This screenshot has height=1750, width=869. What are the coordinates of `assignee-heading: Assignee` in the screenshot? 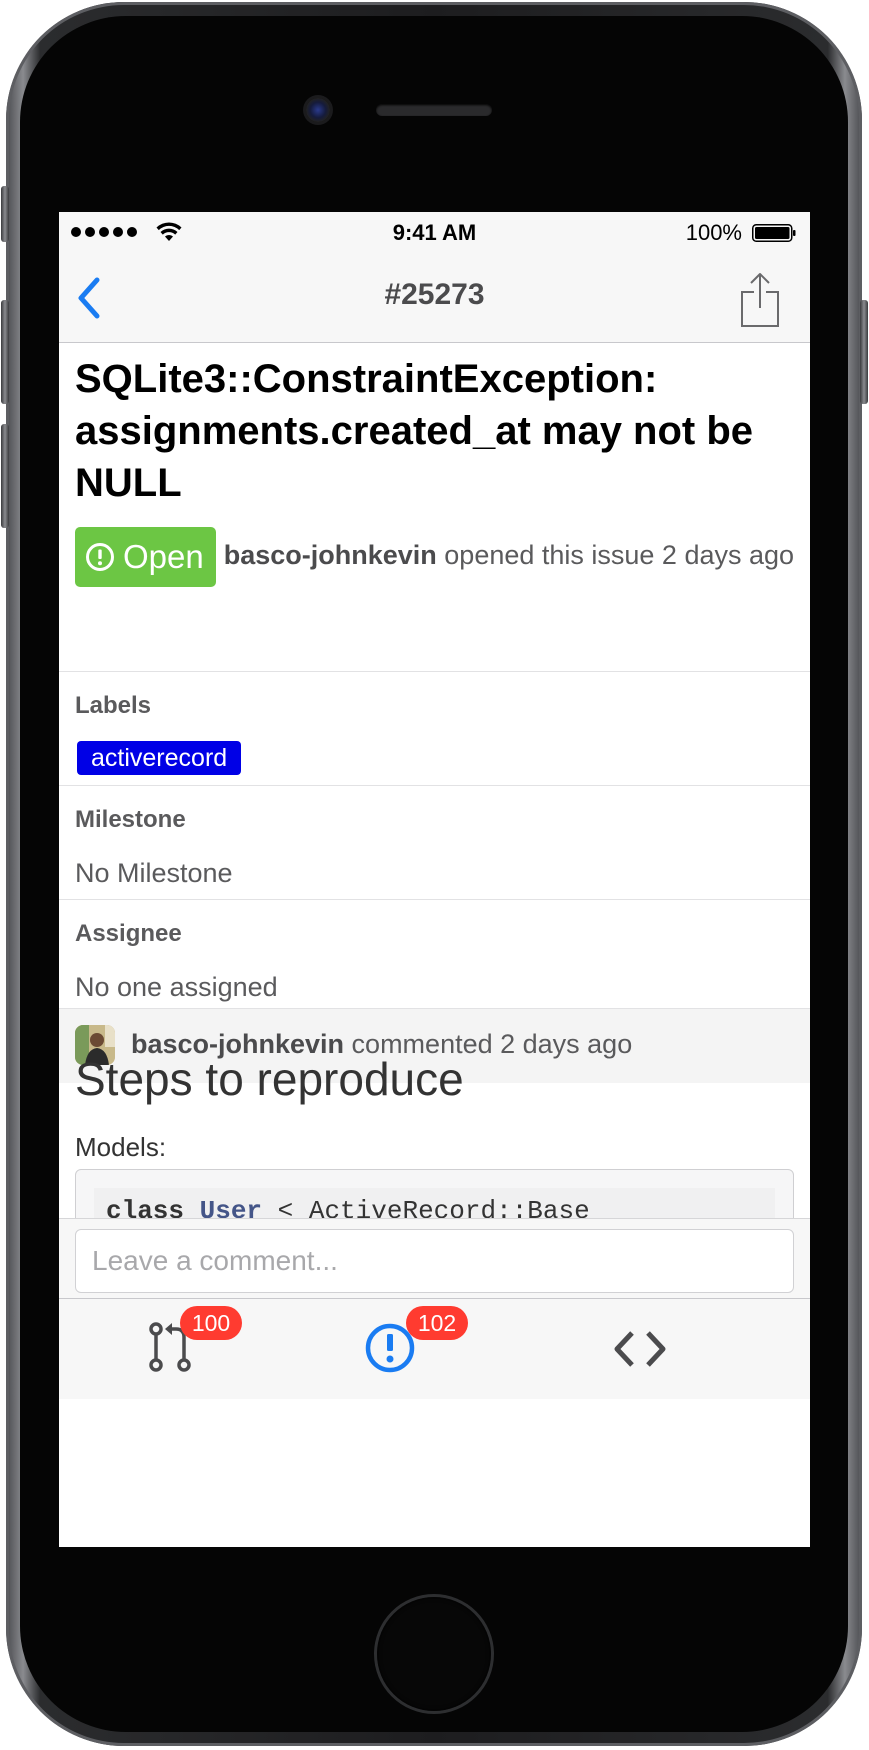 It's located at (128, 933).